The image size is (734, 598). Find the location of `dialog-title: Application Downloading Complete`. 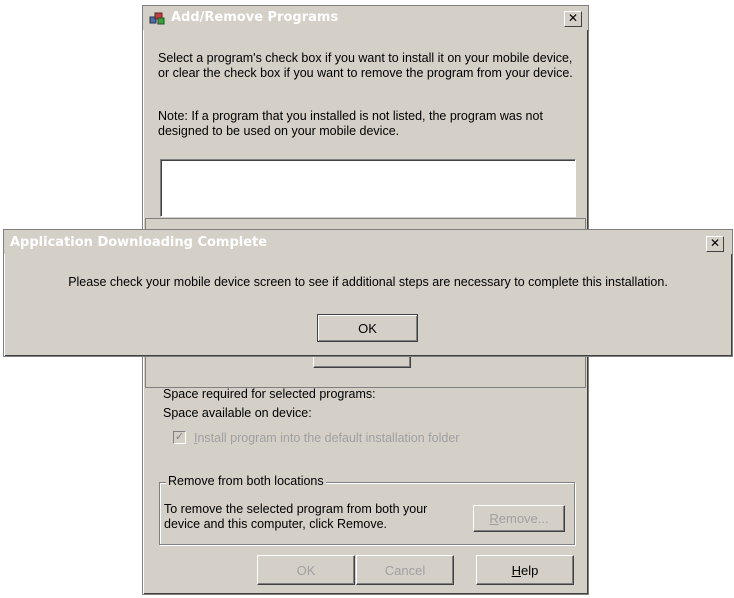

dialog-title: Application Downloading Complete is located at coordinates (139, 242).